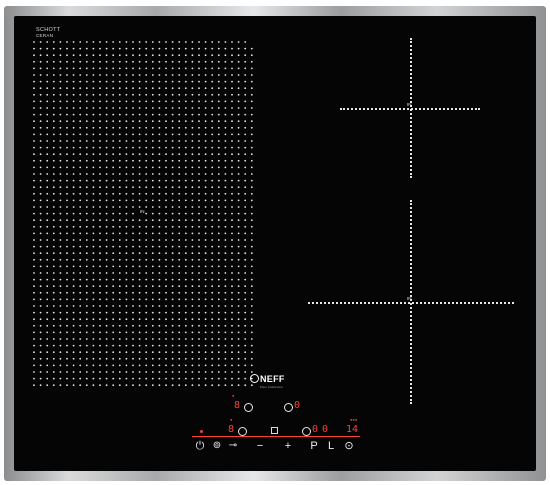 The height and width of the screenshot is (485, 550). I want to click on neff-logo-subtitle: Flex Induction, so click(271, 387).